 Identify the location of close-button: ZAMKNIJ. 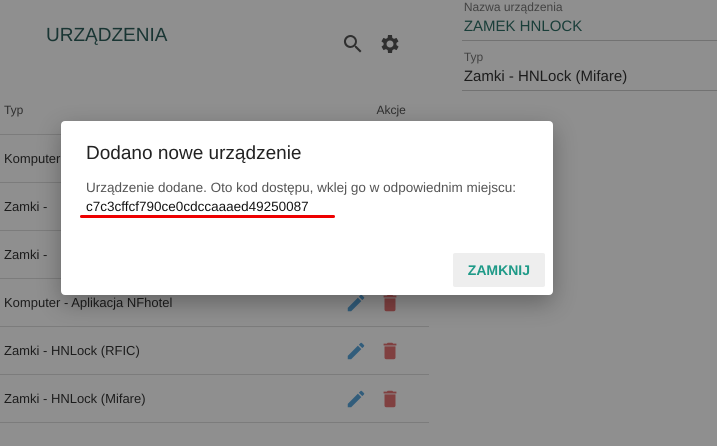
(498, 270).